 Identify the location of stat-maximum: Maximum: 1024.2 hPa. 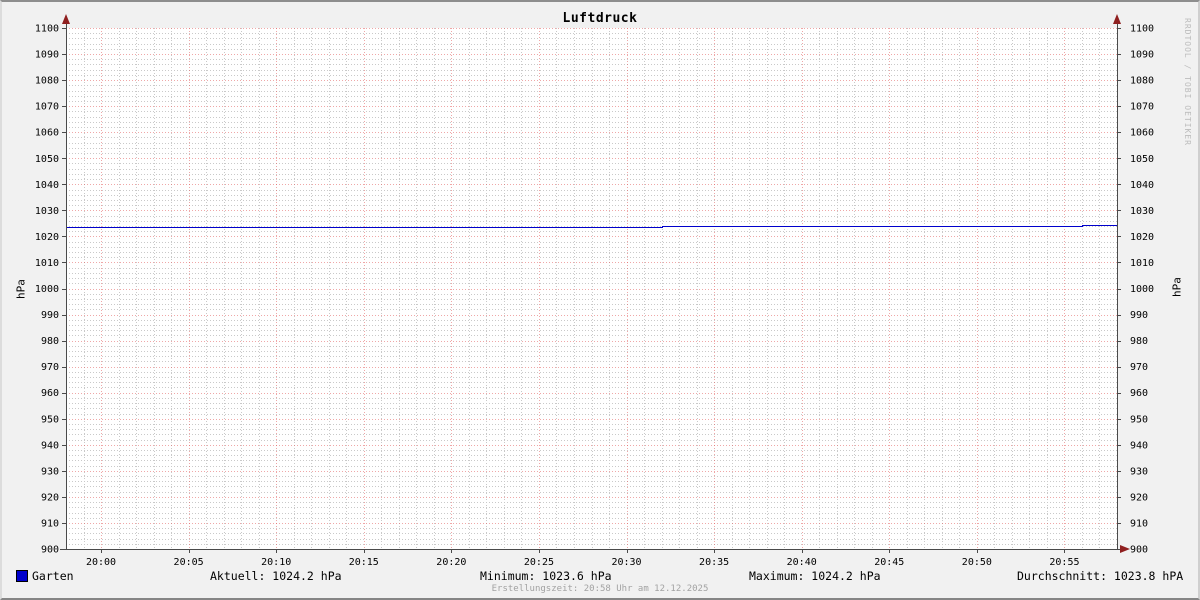
(815, 576).